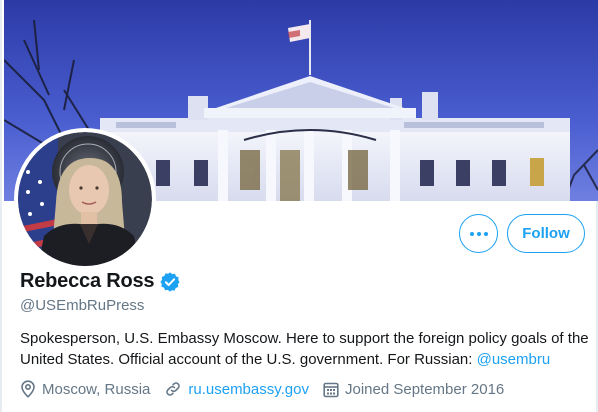 Image resolution: width=598 pixels, height=412 pixels. Describe the element at coordinates (85, 199) in the screenshot. I see `avatar` at that location.